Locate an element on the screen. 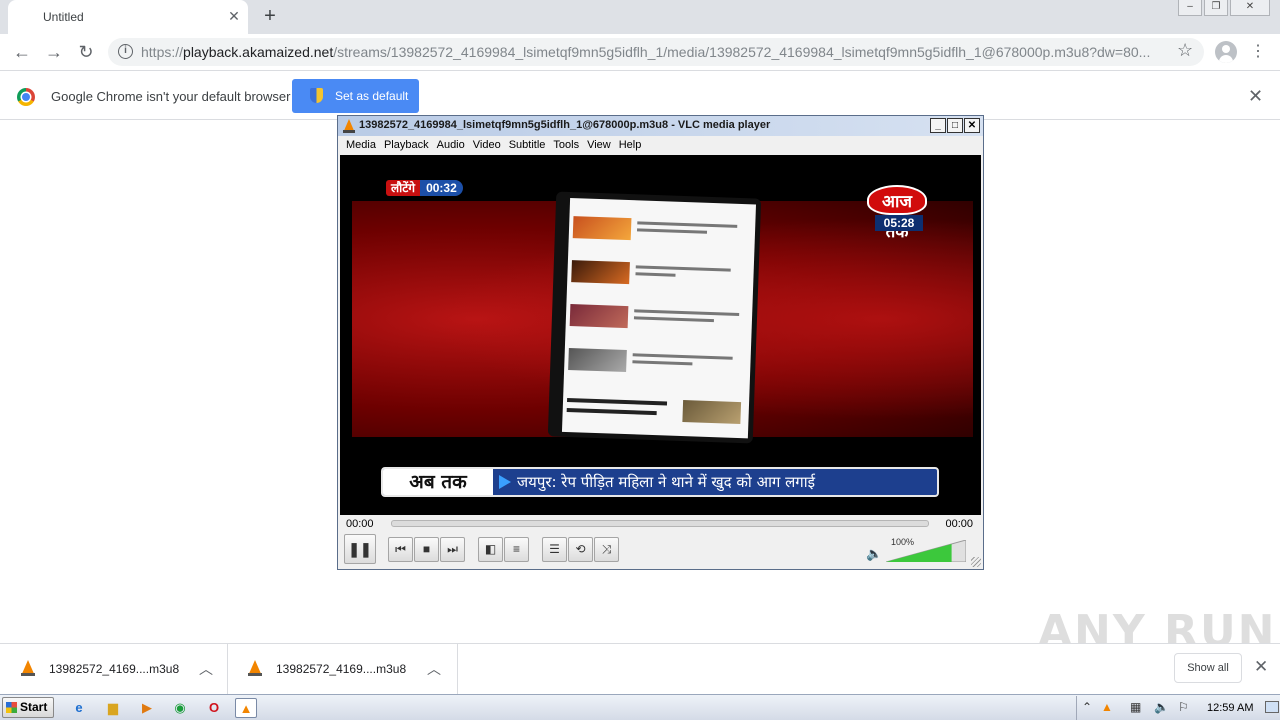 The image size is (1280, 720). uac-shield-icon is located at coordinates (316, 95).